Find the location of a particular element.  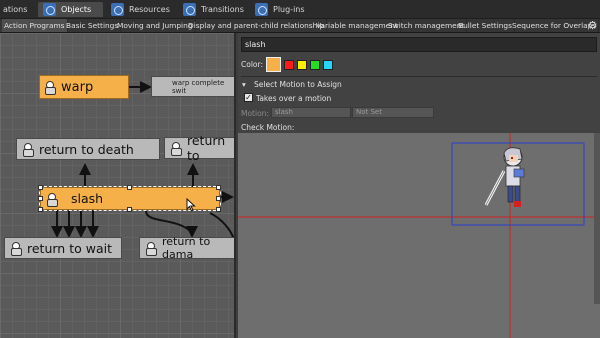

color-swatch-yellow is located at coordinates (302, 65).